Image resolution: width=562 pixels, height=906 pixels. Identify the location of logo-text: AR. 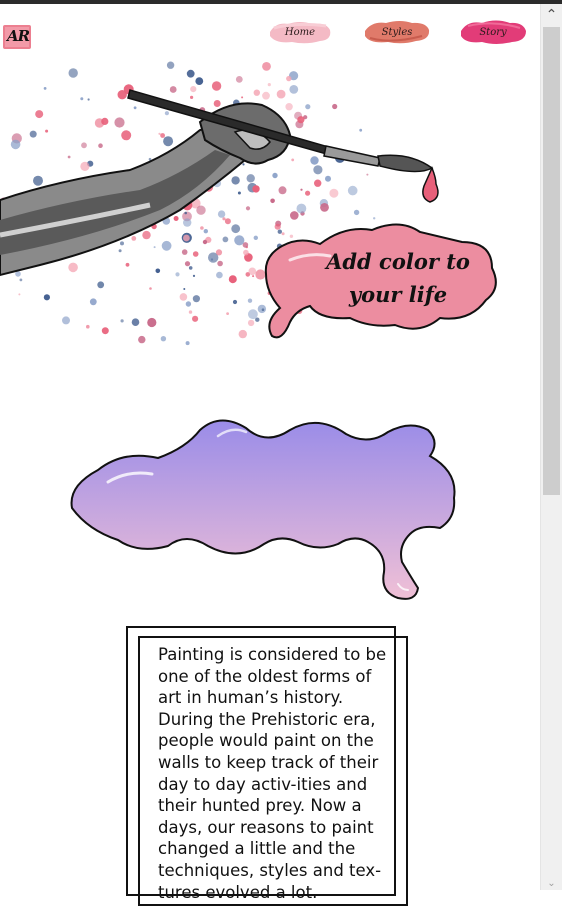
(18, 36).